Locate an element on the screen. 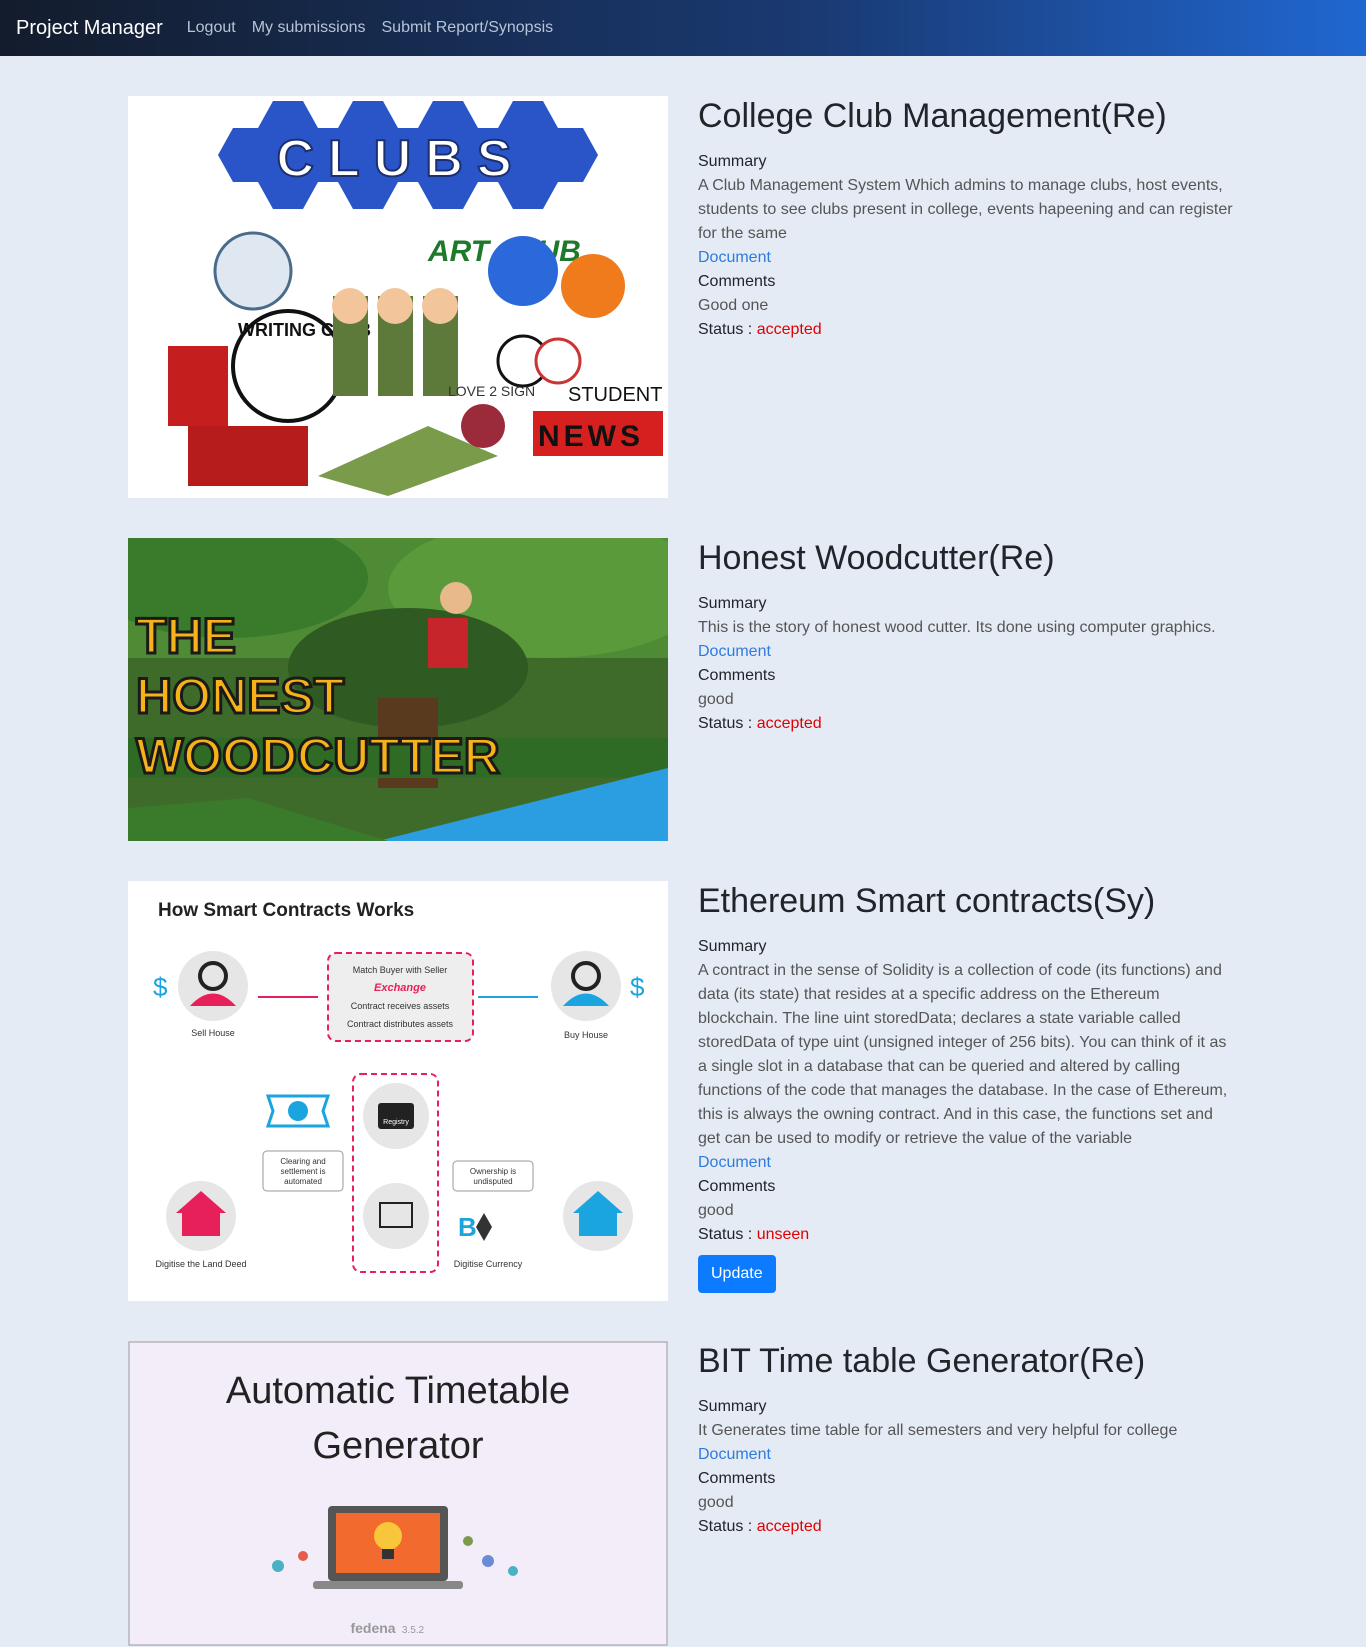 This screenshot has height=1647, width=1366. project-title: Honest Woodcutter(Re) is located at coordinates (876, 558).